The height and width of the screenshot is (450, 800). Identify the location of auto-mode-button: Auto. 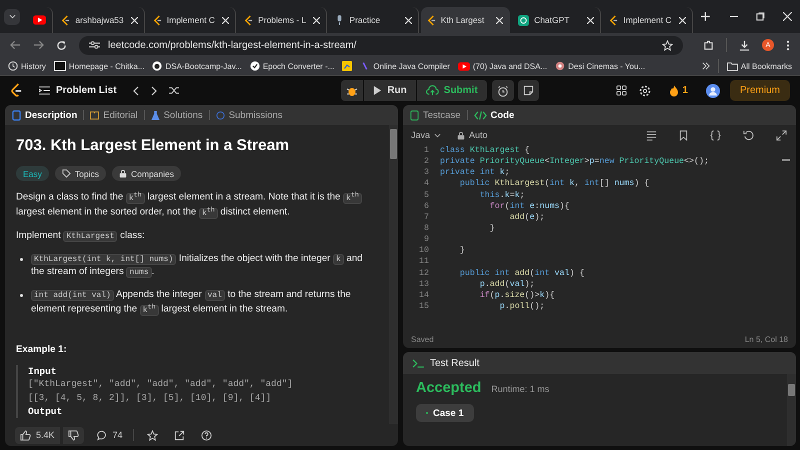
(472, 135).